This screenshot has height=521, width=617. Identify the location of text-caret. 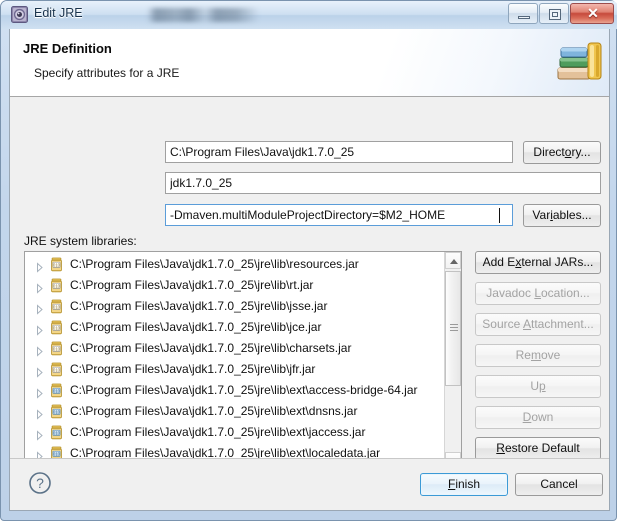
(499, 215).